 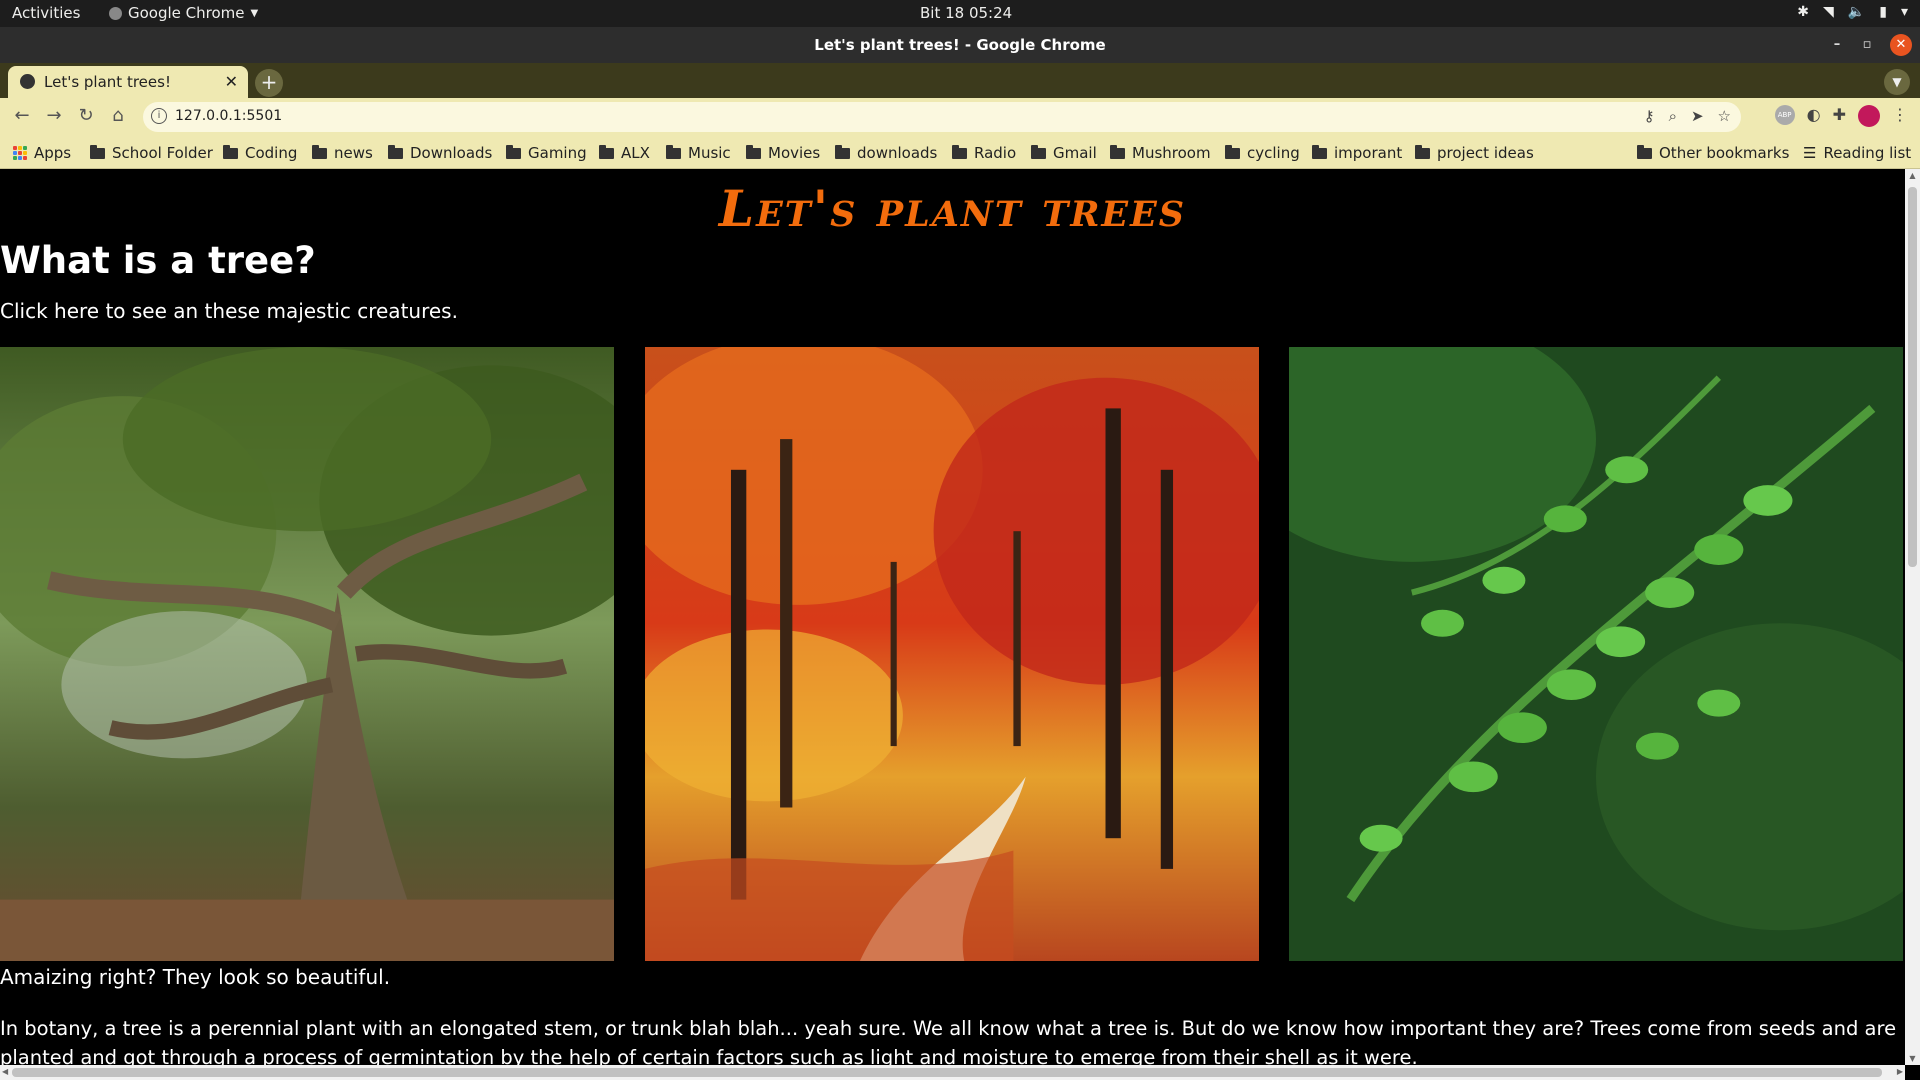 What do you see at coordinates (1485, 153) in the screenshot?
I see `bookmark-label: project ideas` at bounding box center [1485, 153].